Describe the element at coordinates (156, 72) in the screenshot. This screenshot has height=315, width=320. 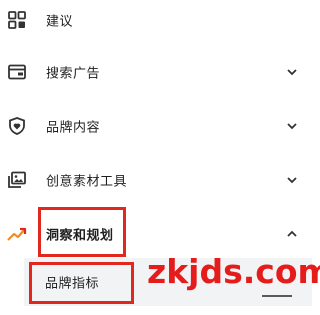
I see `menu-item-search-ads: 搜索广告` at that location.